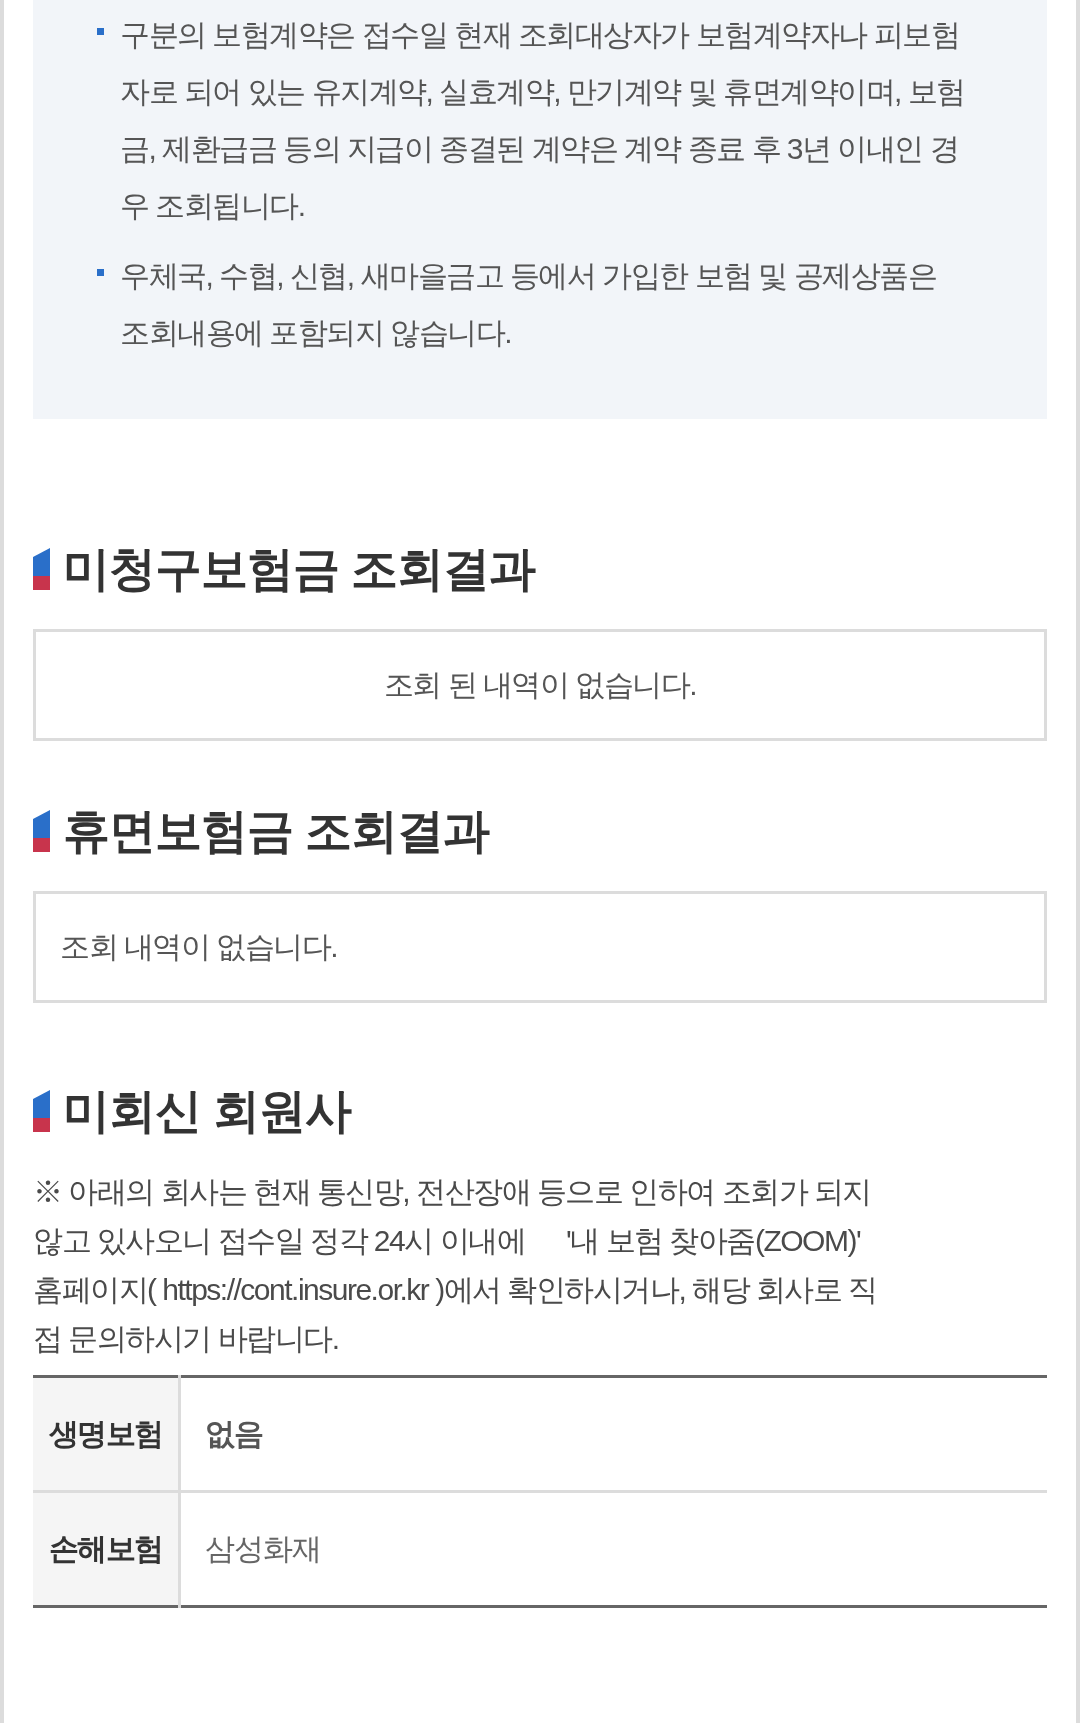 The height and width of the screenshot is (1723, 1080). Describe the element at coordinates (299, 569) in the screenshot. I see `section-title: 미청구보험금 조회결과` at that location.